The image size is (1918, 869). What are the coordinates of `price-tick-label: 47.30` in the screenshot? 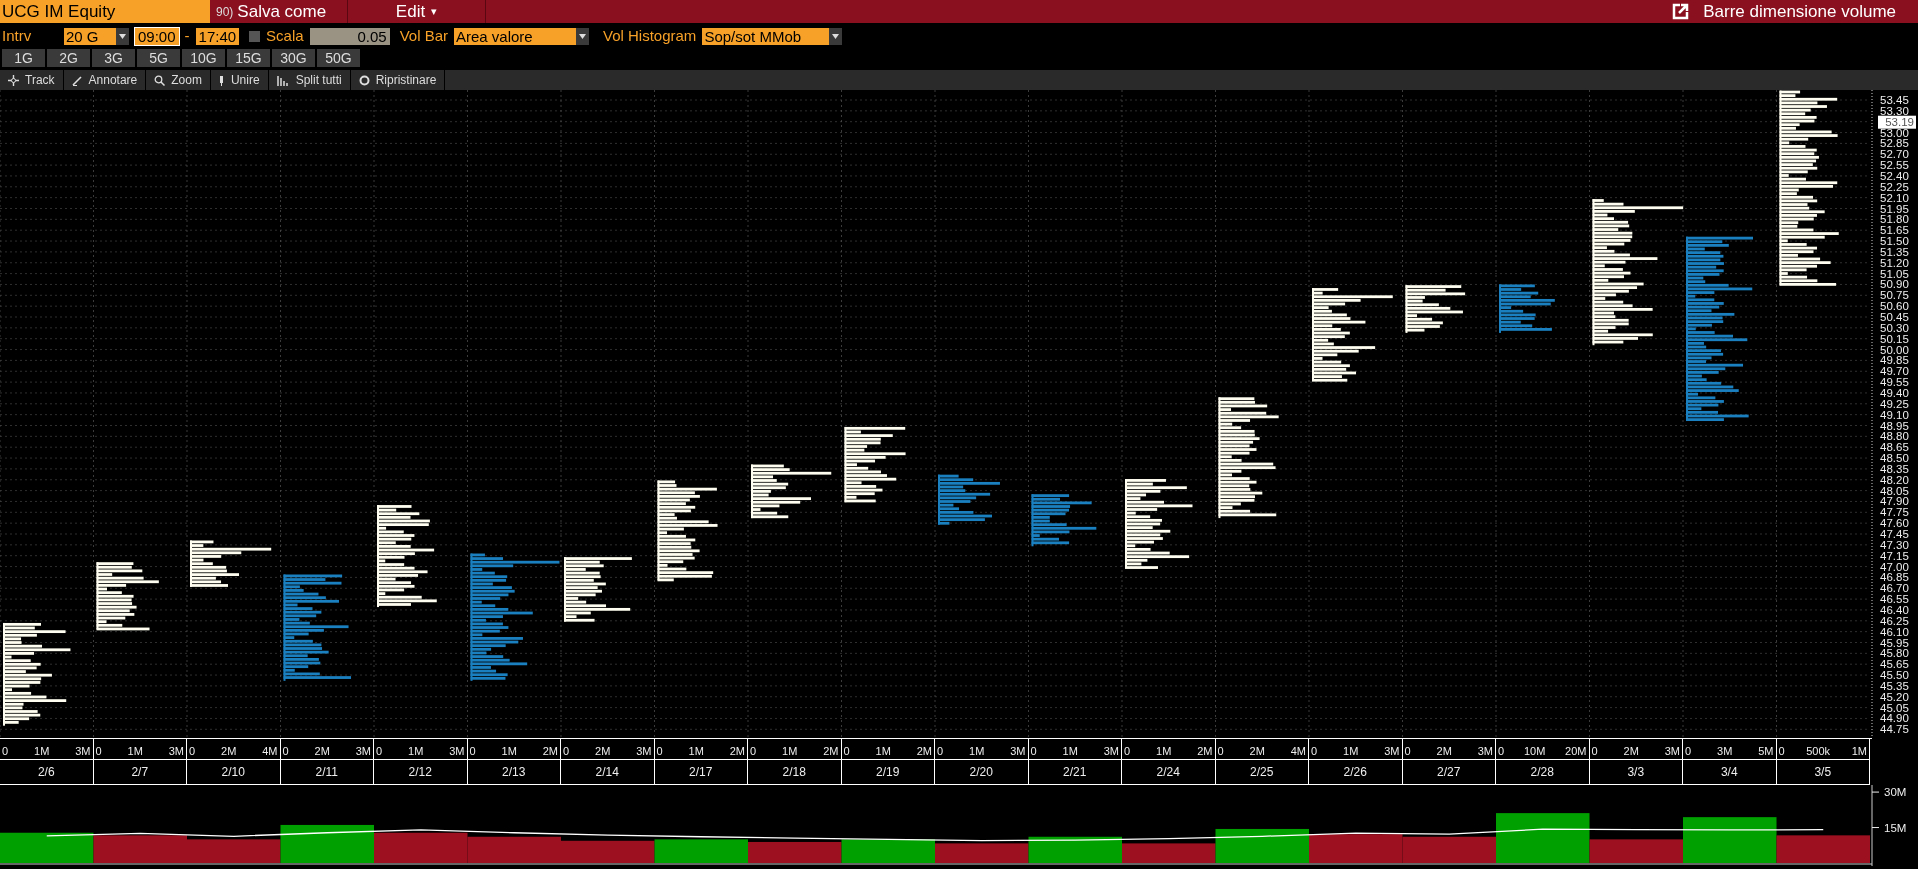 It's located at (1894, 544).